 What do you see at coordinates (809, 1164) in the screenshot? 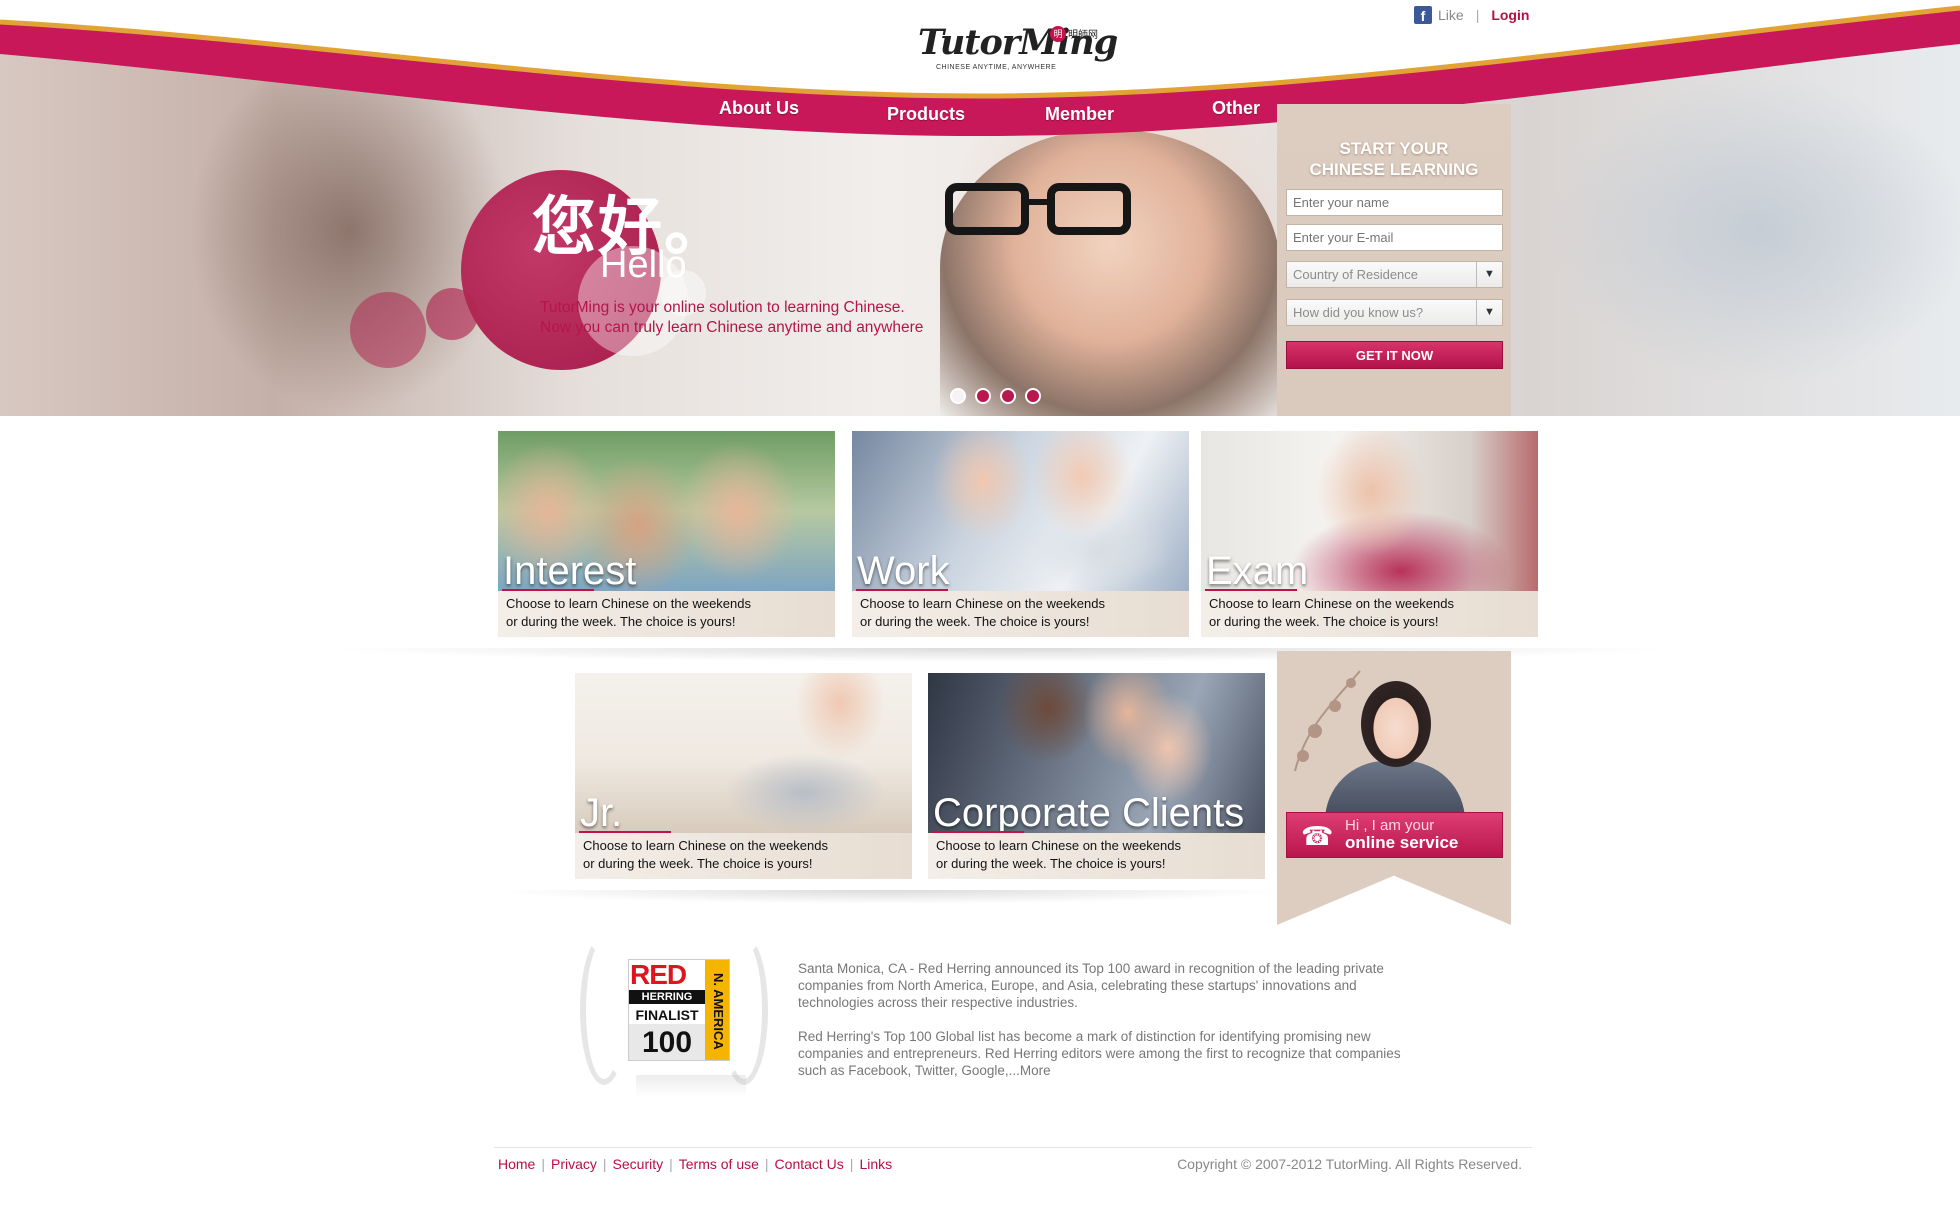
I see `footer-link-contact: Contact Us` at bounding box center [809, 1164].